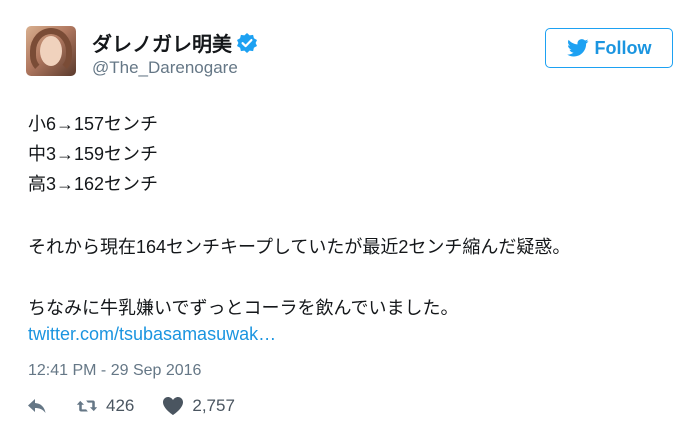 This screenshot has height=436, width=700. I want to click on retweet-button: 426, so click(105, 406).